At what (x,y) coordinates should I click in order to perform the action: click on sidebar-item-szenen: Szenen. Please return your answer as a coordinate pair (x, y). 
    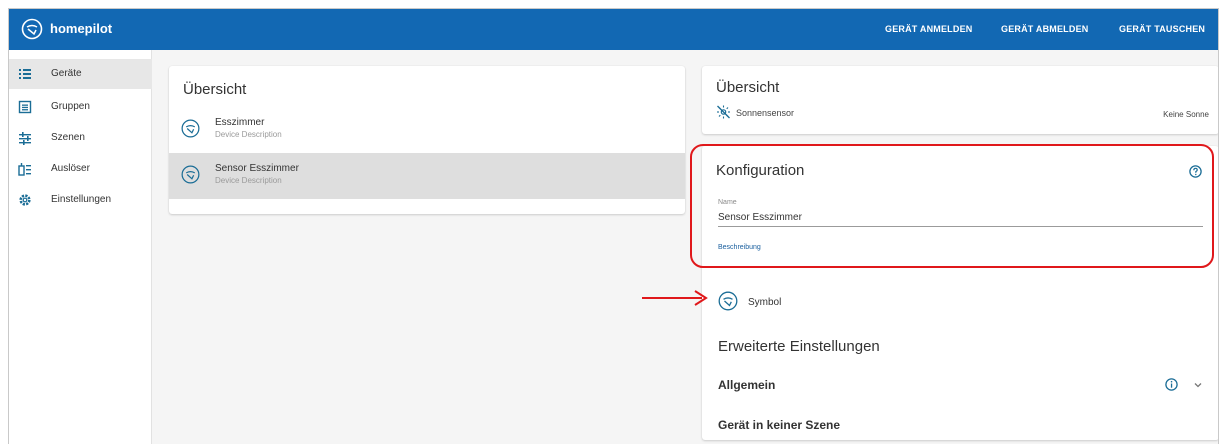
    Looking at the image, I should click on (80, 138).